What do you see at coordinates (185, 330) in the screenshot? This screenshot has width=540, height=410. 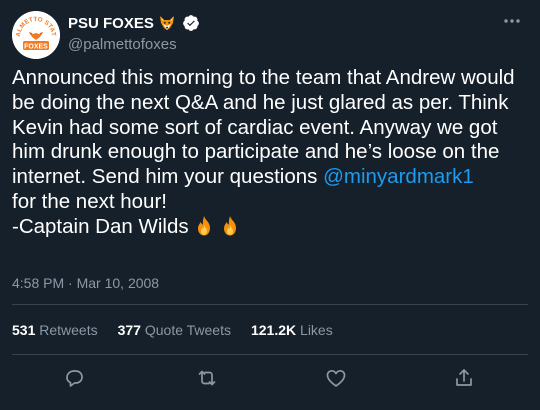 I see `quote-tweets-label: Quote Tweets` at bounding box center [185, 330].